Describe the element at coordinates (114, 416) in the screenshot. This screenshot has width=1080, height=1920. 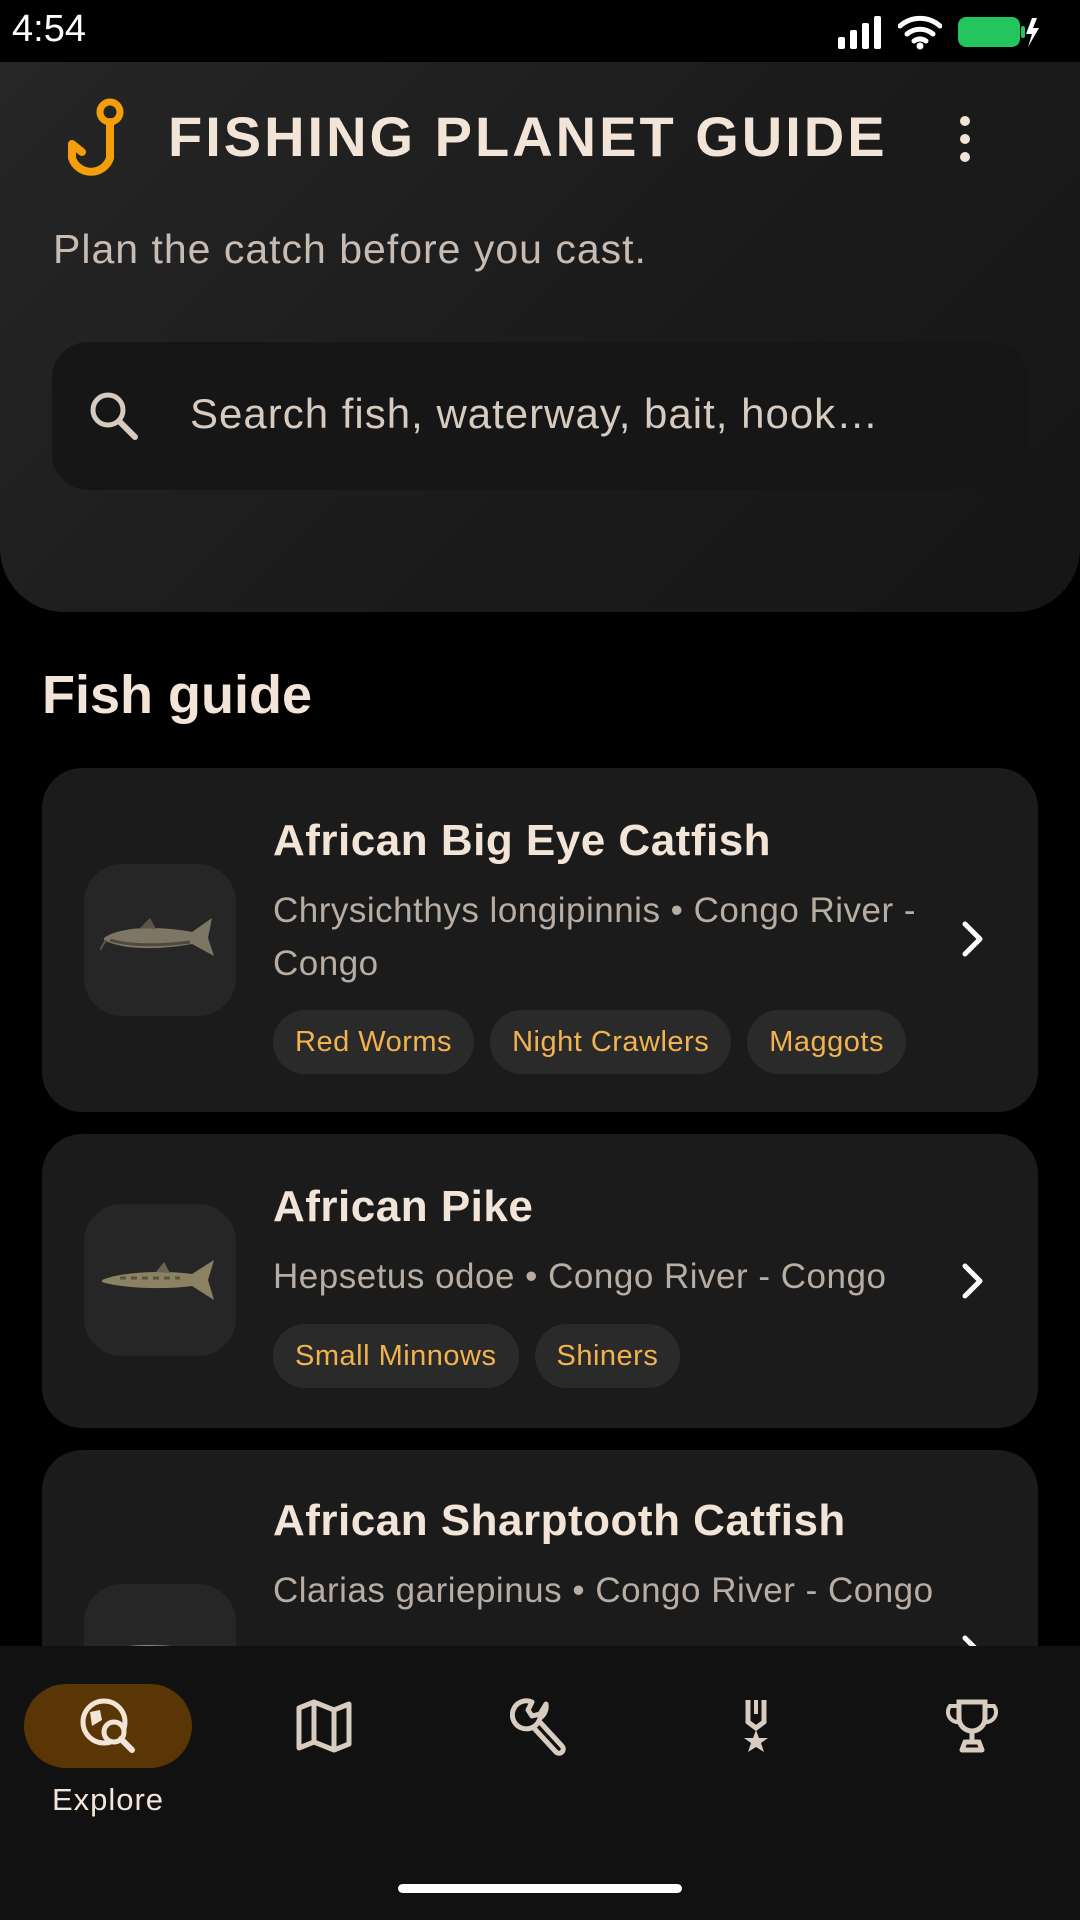
I see `search-icon` at that location.